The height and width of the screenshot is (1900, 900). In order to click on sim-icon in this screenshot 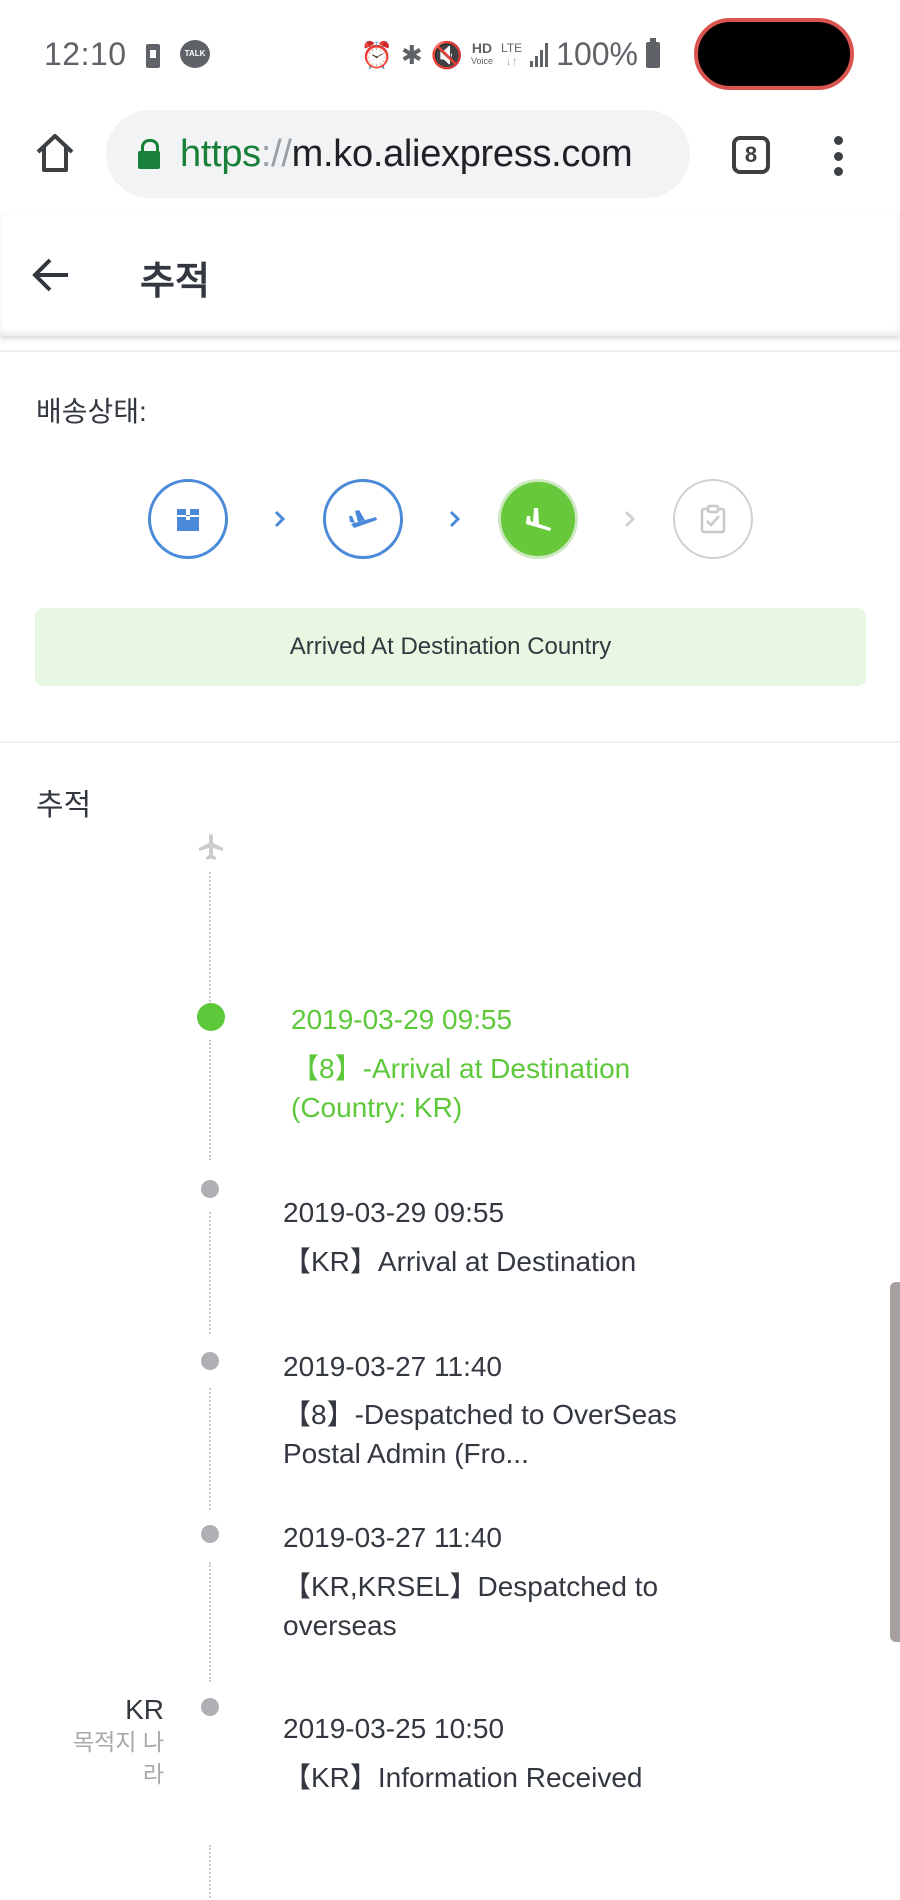, I will do `click(153, 56)`.